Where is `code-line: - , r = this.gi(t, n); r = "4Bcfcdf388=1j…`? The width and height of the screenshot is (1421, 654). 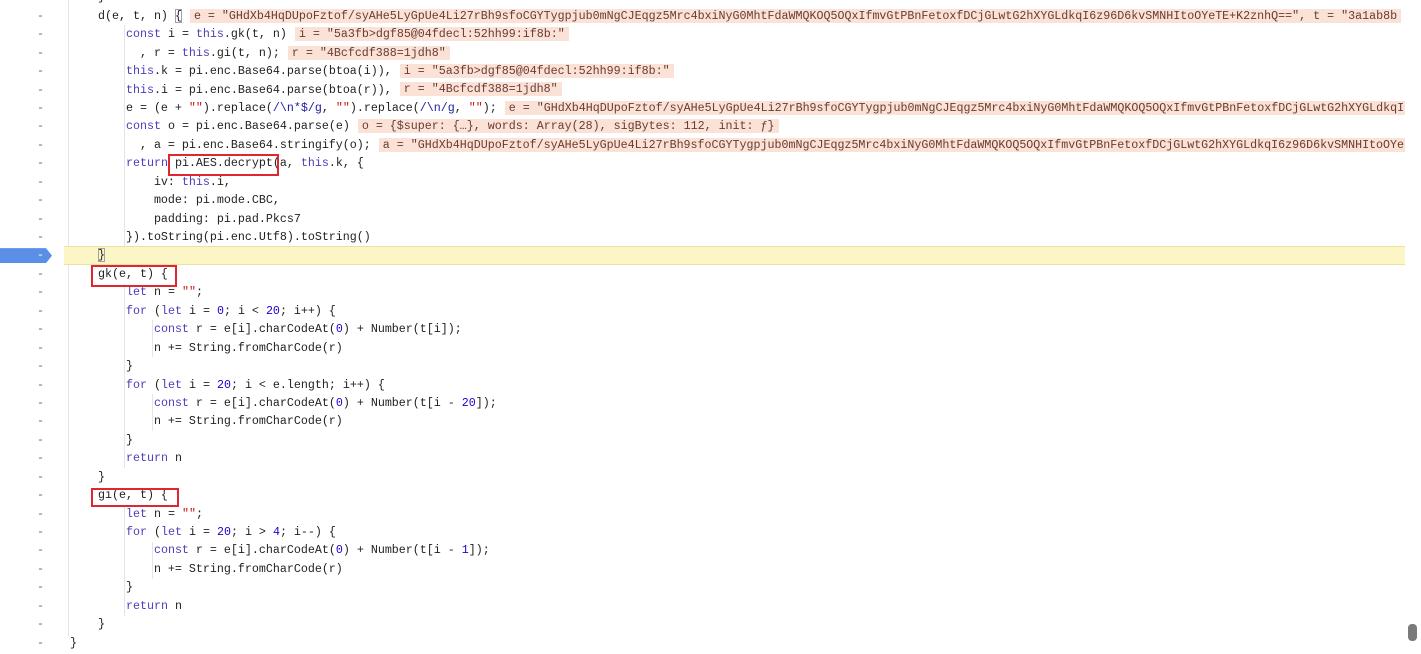
code-line: - , r = this.gi(t, n); r = "4Bcfcdf388=1j… is located at coordinates (702, 53).